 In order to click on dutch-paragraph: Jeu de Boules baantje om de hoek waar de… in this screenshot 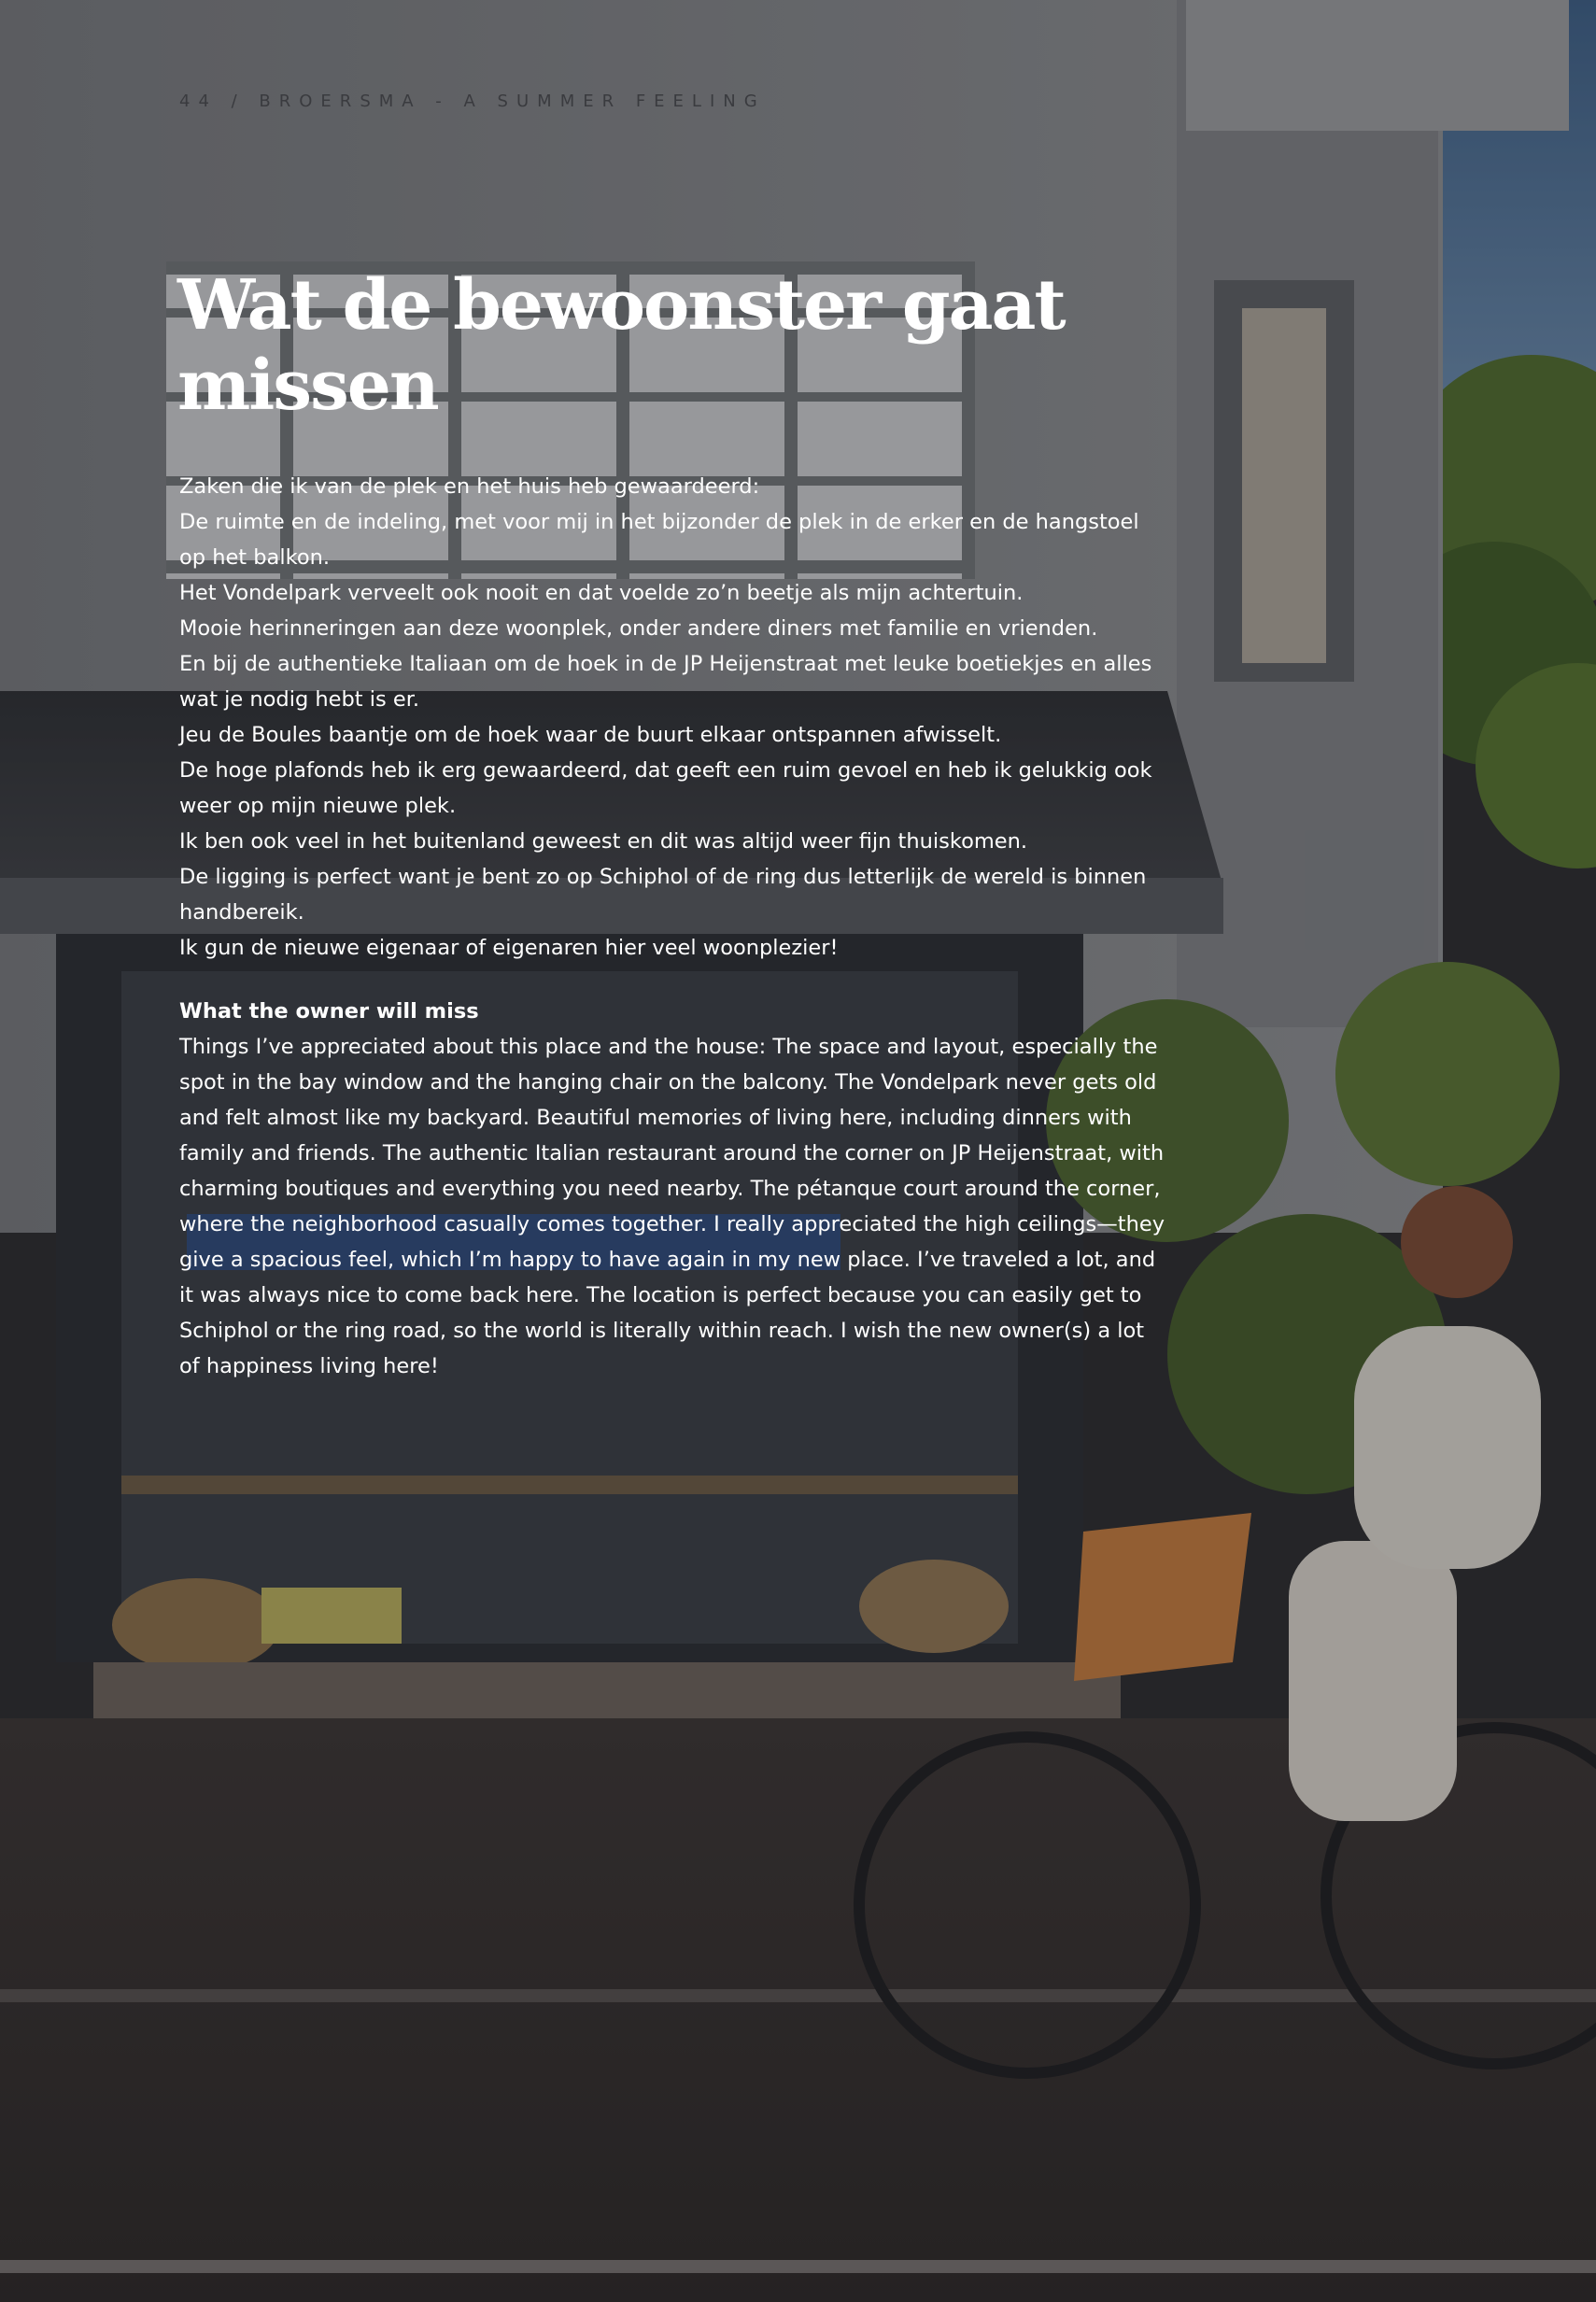, I will do `click(590, 735)`.